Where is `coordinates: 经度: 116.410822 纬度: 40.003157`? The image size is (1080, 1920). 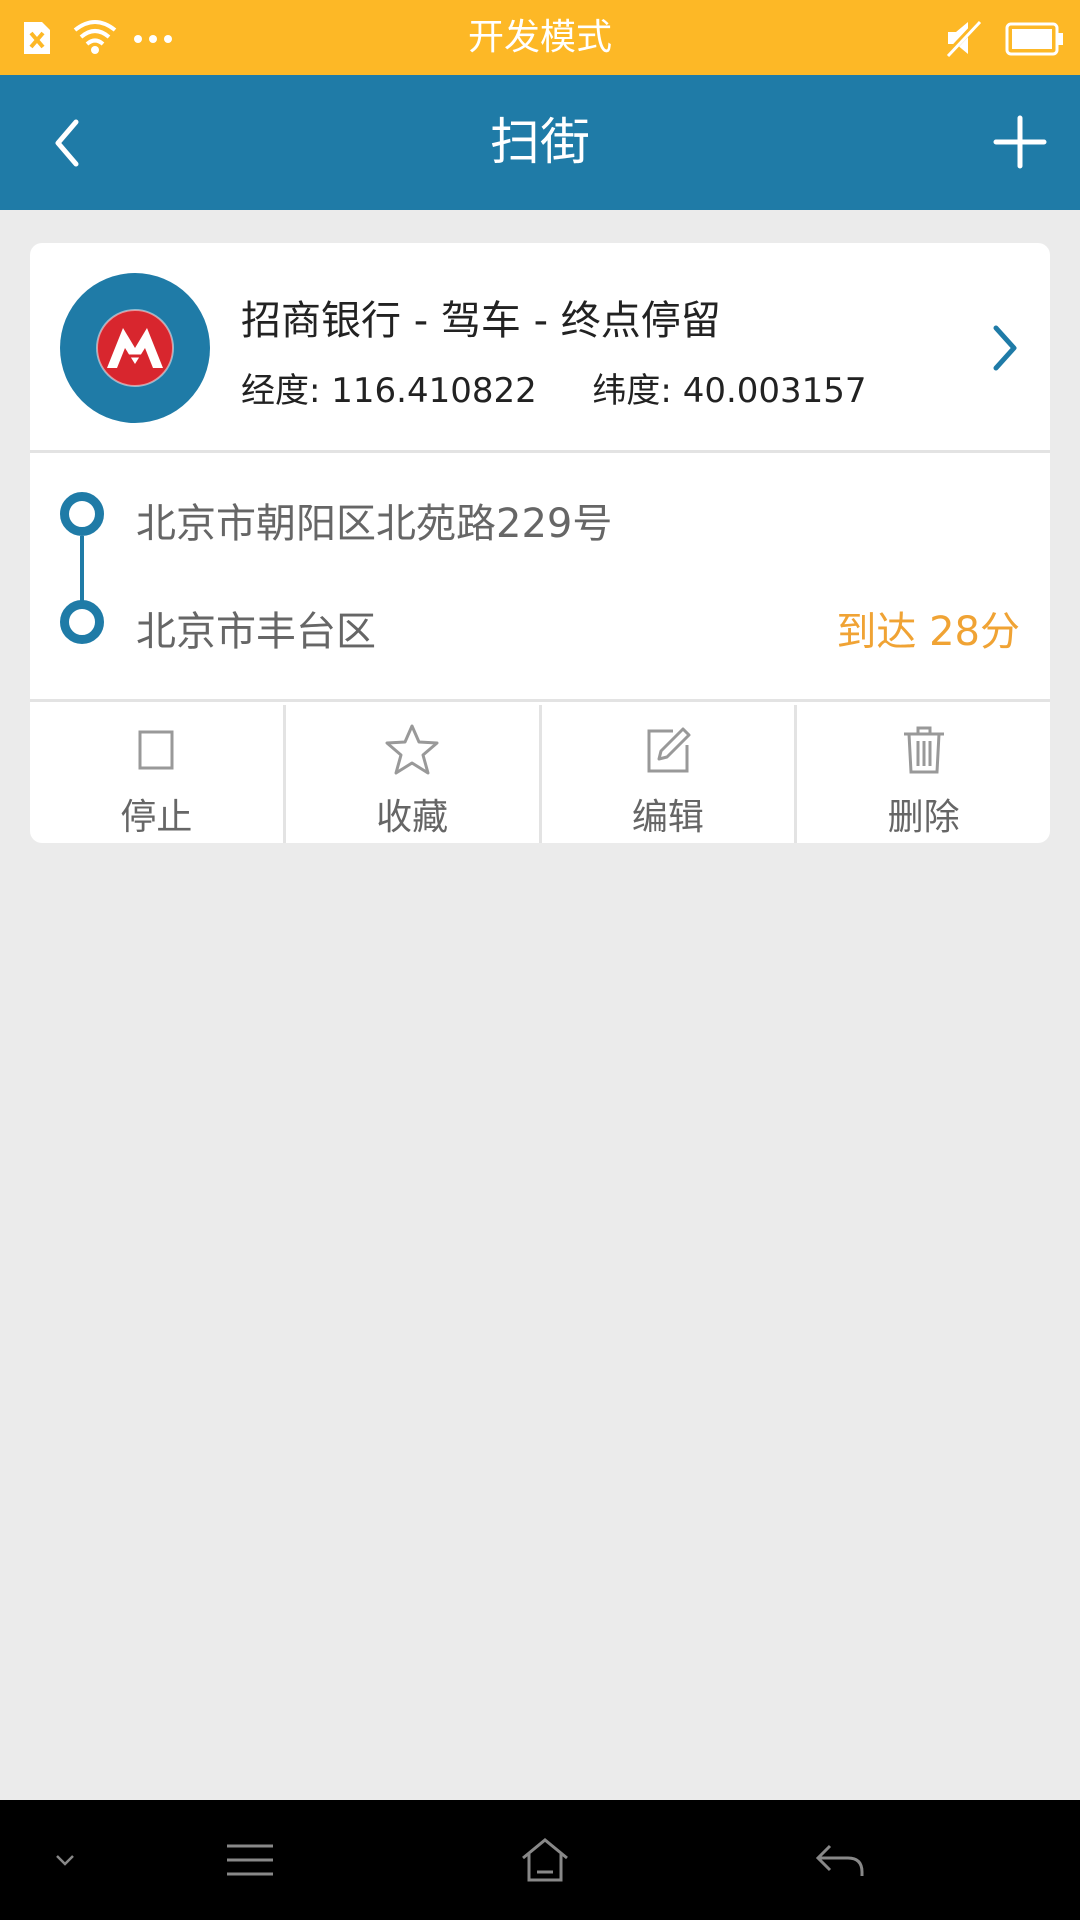 coordinates: 经度: 116.410822 纬度: 40.003157 is located at coordinates (554, 387).